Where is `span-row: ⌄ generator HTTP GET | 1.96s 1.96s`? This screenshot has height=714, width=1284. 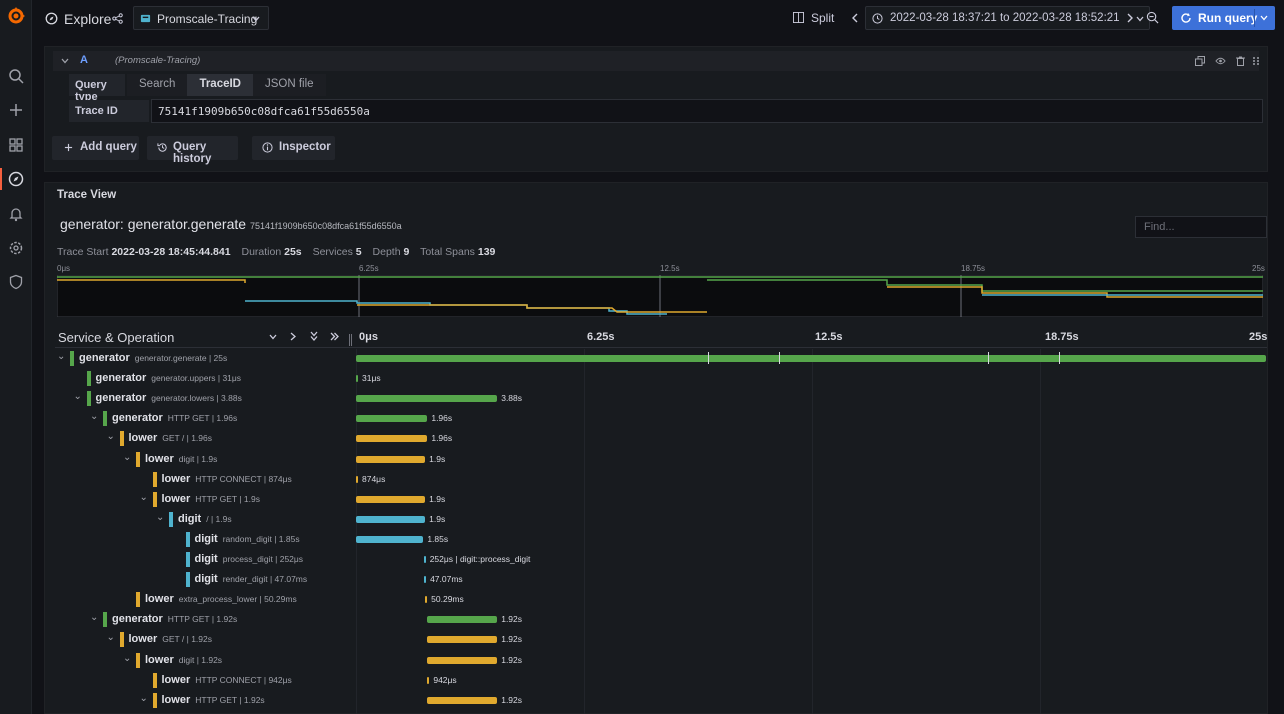 span-row: ⌄ generator HTTP GET | 1.96s 1.96s is located at coordinates (661, 419).